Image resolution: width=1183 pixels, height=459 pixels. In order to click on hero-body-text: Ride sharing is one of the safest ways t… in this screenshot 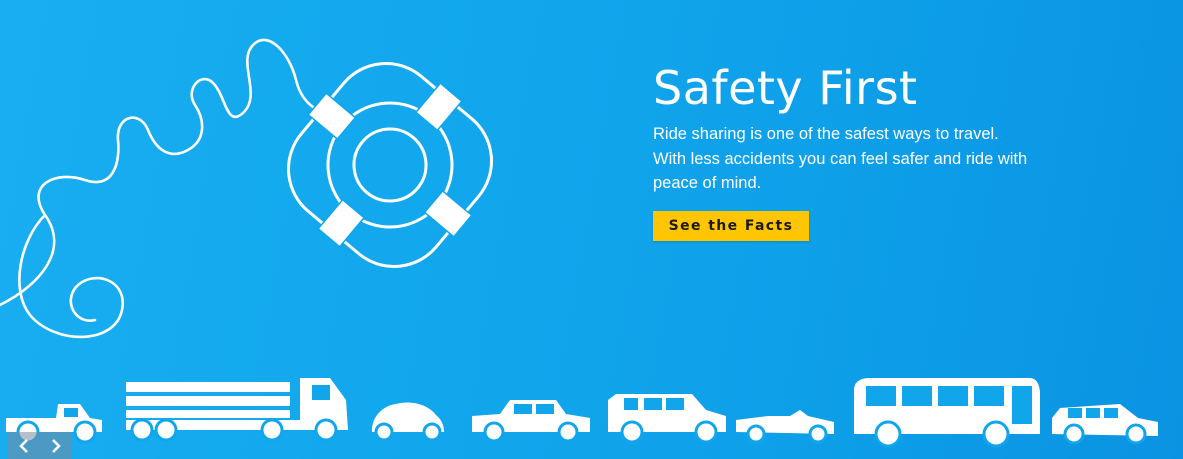, I will do `click(840, 158)`.